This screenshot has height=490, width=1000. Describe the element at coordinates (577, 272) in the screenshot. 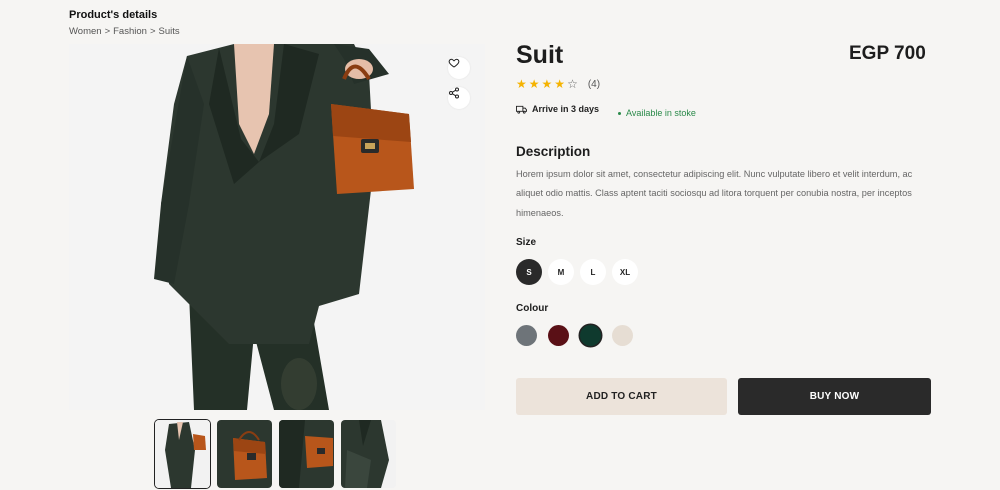

I see `size-options: S M L XL` at that location.